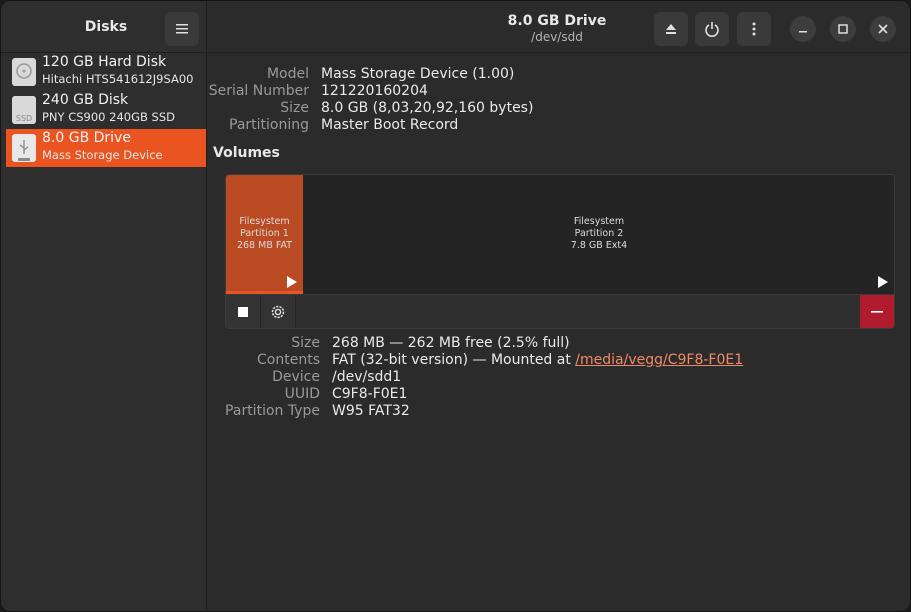 The width and height of the screenshot is (911, 612). I want to click on partition-2-size: 7.8 GB Ext4, so click(599, 245).